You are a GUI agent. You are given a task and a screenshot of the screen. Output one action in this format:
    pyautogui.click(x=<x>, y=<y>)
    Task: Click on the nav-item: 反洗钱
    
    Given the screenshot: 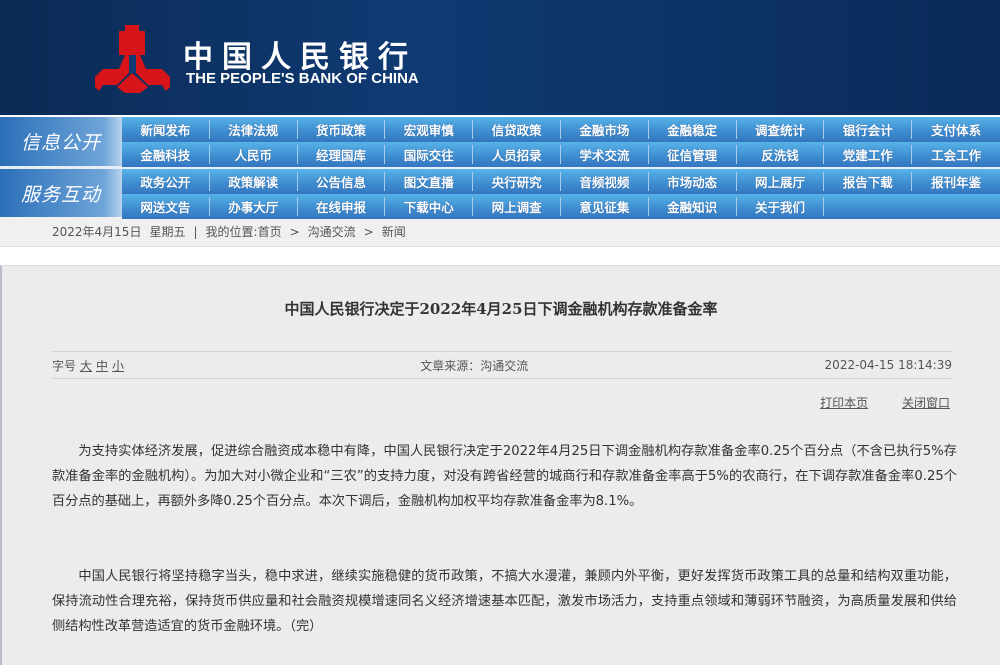 What is the action you would take?
    pyautogui.click(x=781, y=154)
    